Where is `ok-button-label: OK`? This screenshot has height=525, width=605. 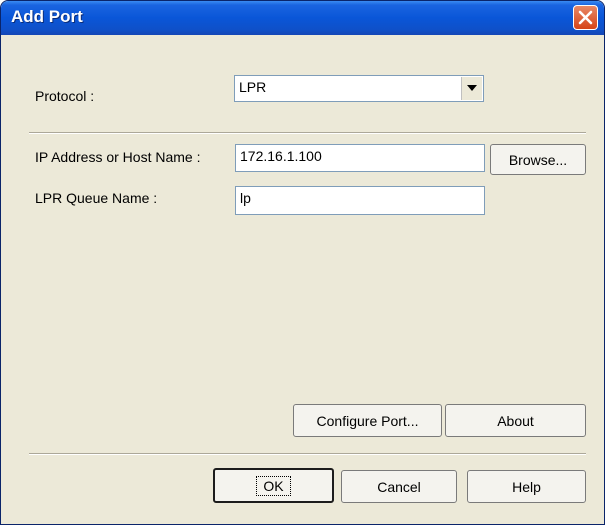
ok-button-label: OK is located at coordinates (273, 485).